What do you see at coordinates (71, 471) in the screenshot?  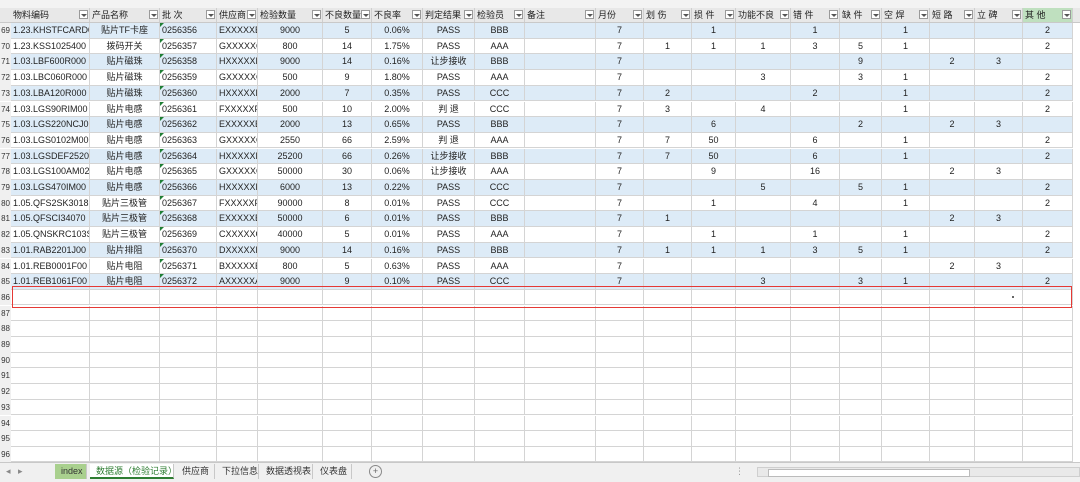 I see `sheet-tab: index` at bounding box center [71, 471].